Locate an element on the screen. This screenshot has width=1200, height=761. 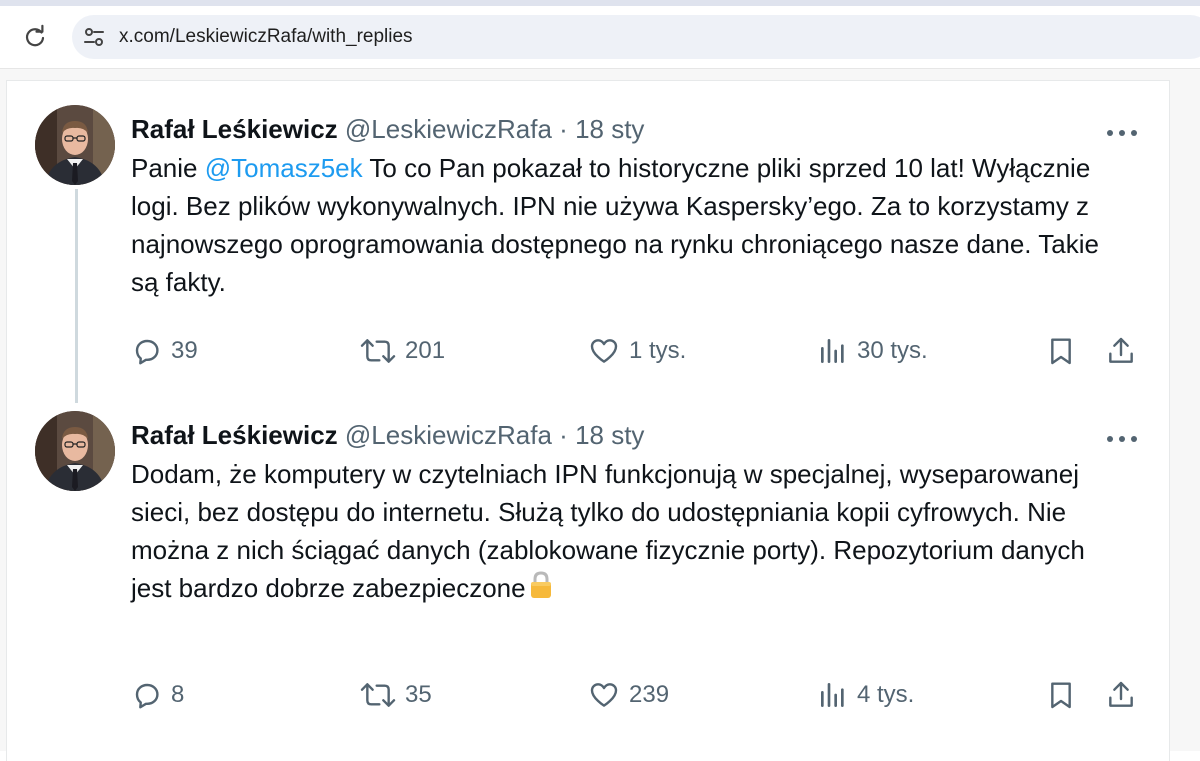
like-button: 1 tys. is located at coordinates (636, 351).